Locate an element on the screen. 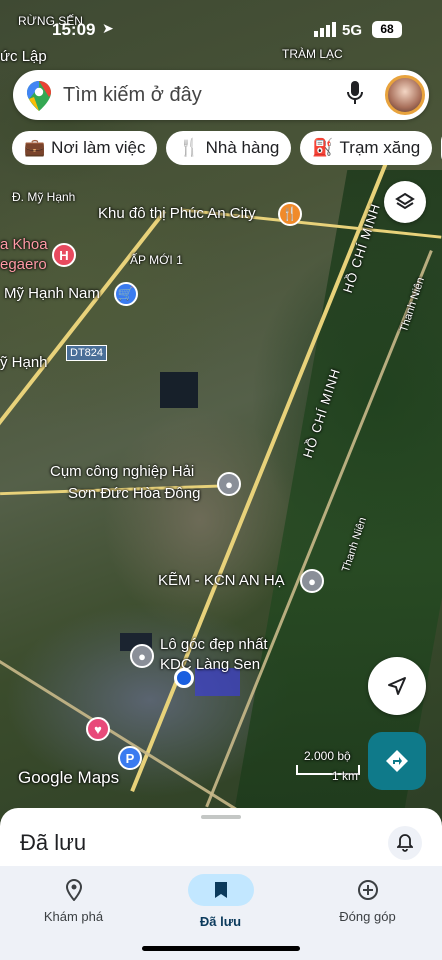  fork-knife-icon: 🍴 is located at coordinates (189, 147).